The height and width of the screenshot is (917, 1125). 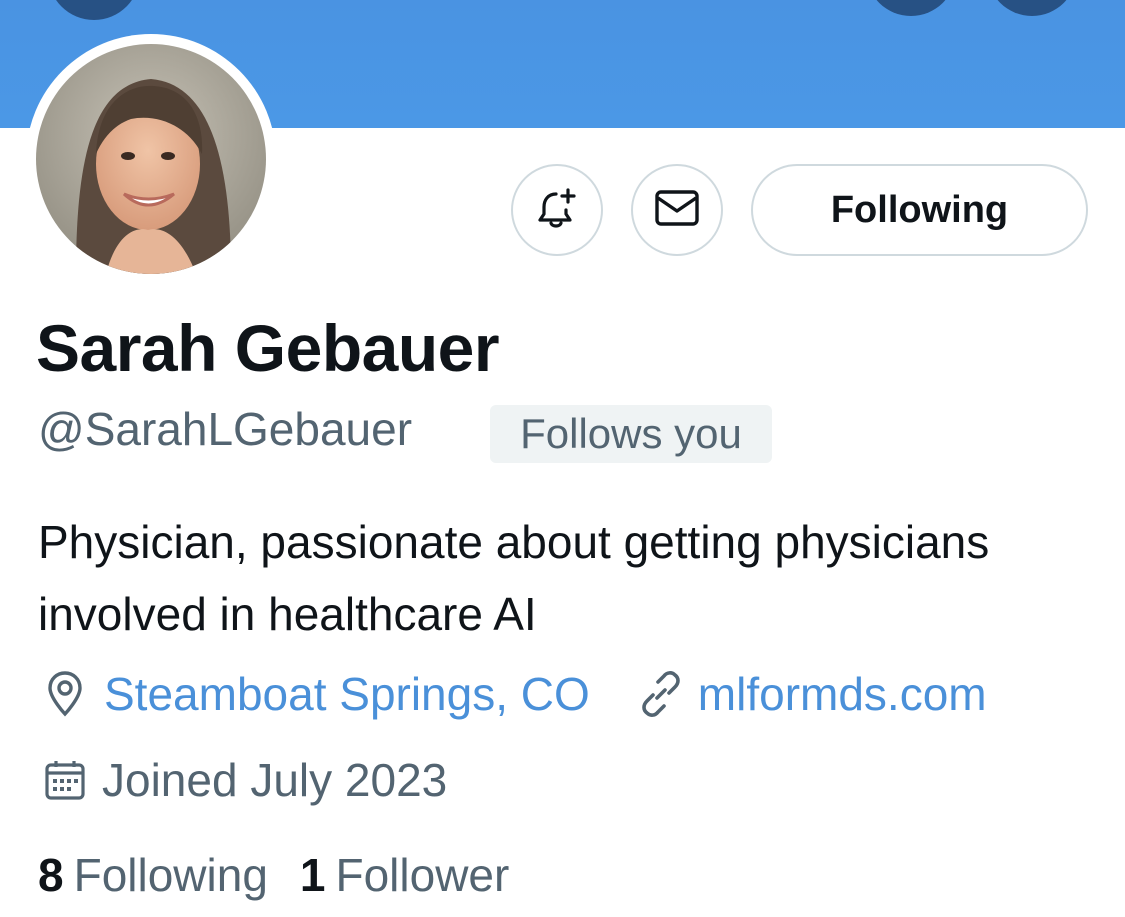 What do you see at coordinates (661, 694) in the screenshot?
I see `link-icon` at bounding box center [661, 694].